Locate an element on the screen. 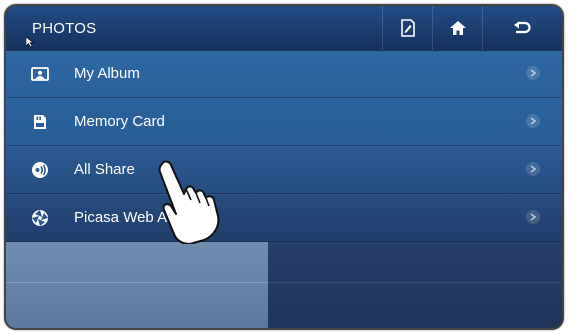 Image resolution: width=570 pixels, height=334 pixels. menu-item-my-album: My Album is located at coordinates (284, 74).